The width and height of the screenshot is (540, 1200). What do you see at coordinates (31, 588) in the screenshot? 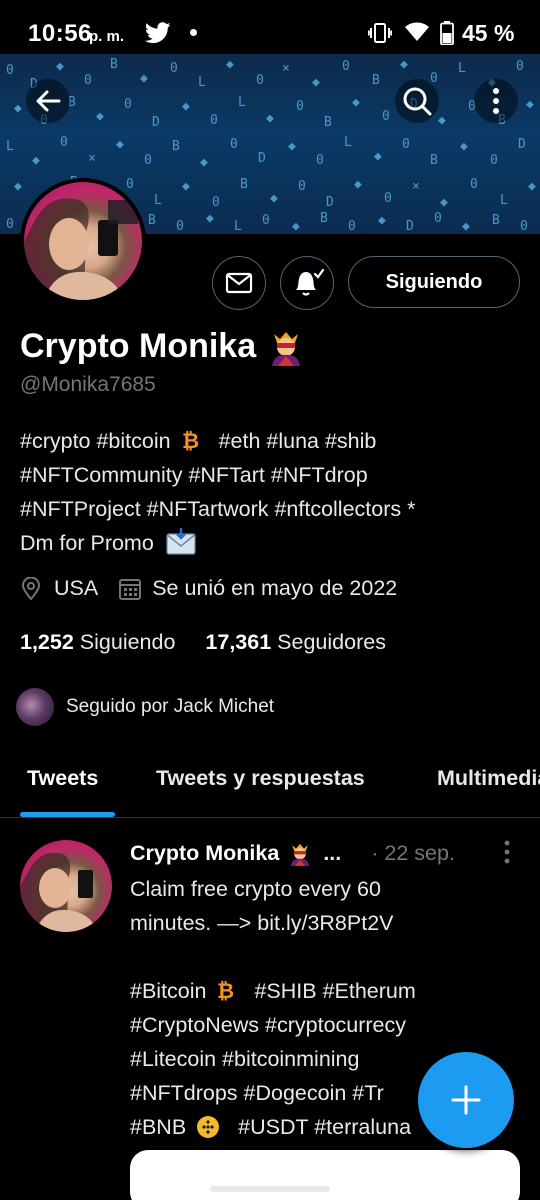
I see `location-pin-icon` at bounding box center [31, 588].